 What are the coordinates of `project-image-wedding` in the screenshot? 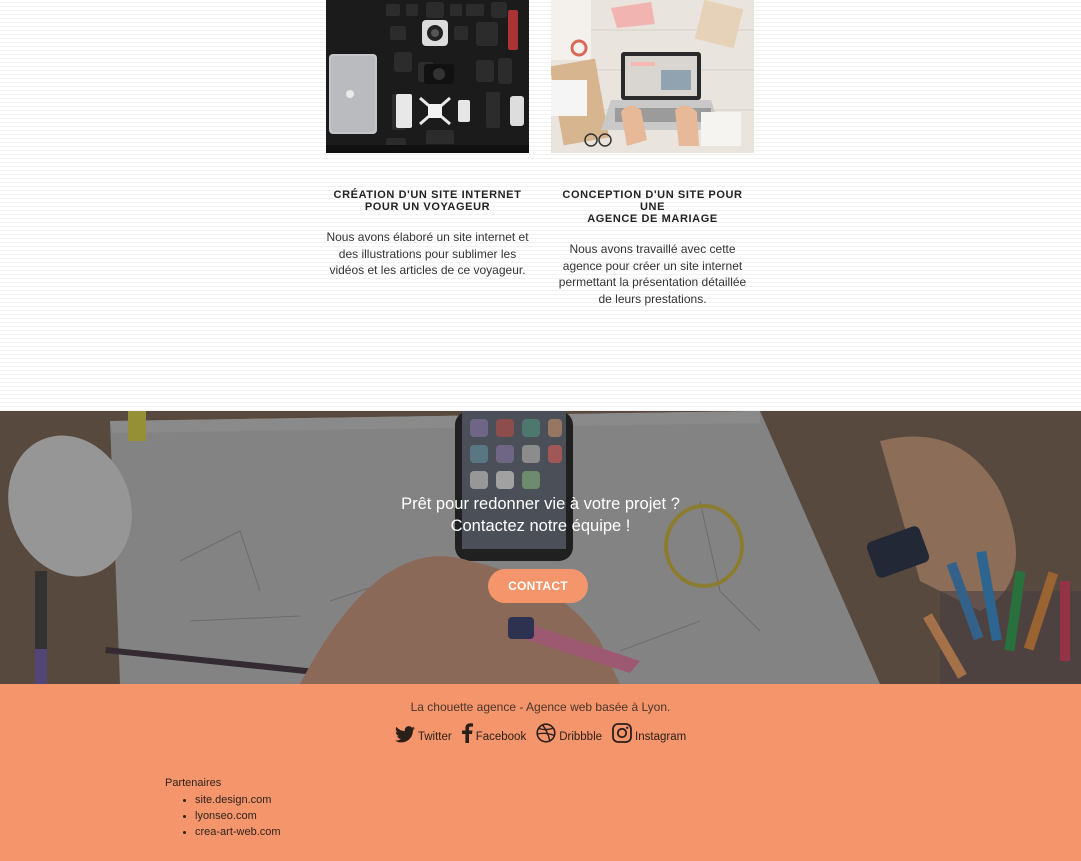 It's located at (652, 76).